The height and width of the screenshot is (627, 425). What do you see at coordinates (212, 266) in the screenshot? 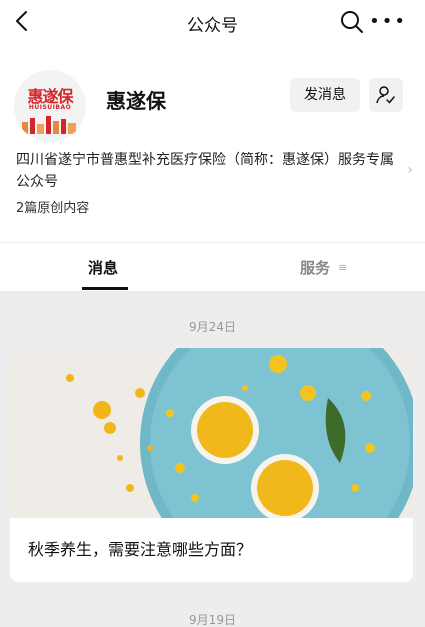
I see `tab-bar: 消息 服务 ≡` at bounding box center [212, 266].